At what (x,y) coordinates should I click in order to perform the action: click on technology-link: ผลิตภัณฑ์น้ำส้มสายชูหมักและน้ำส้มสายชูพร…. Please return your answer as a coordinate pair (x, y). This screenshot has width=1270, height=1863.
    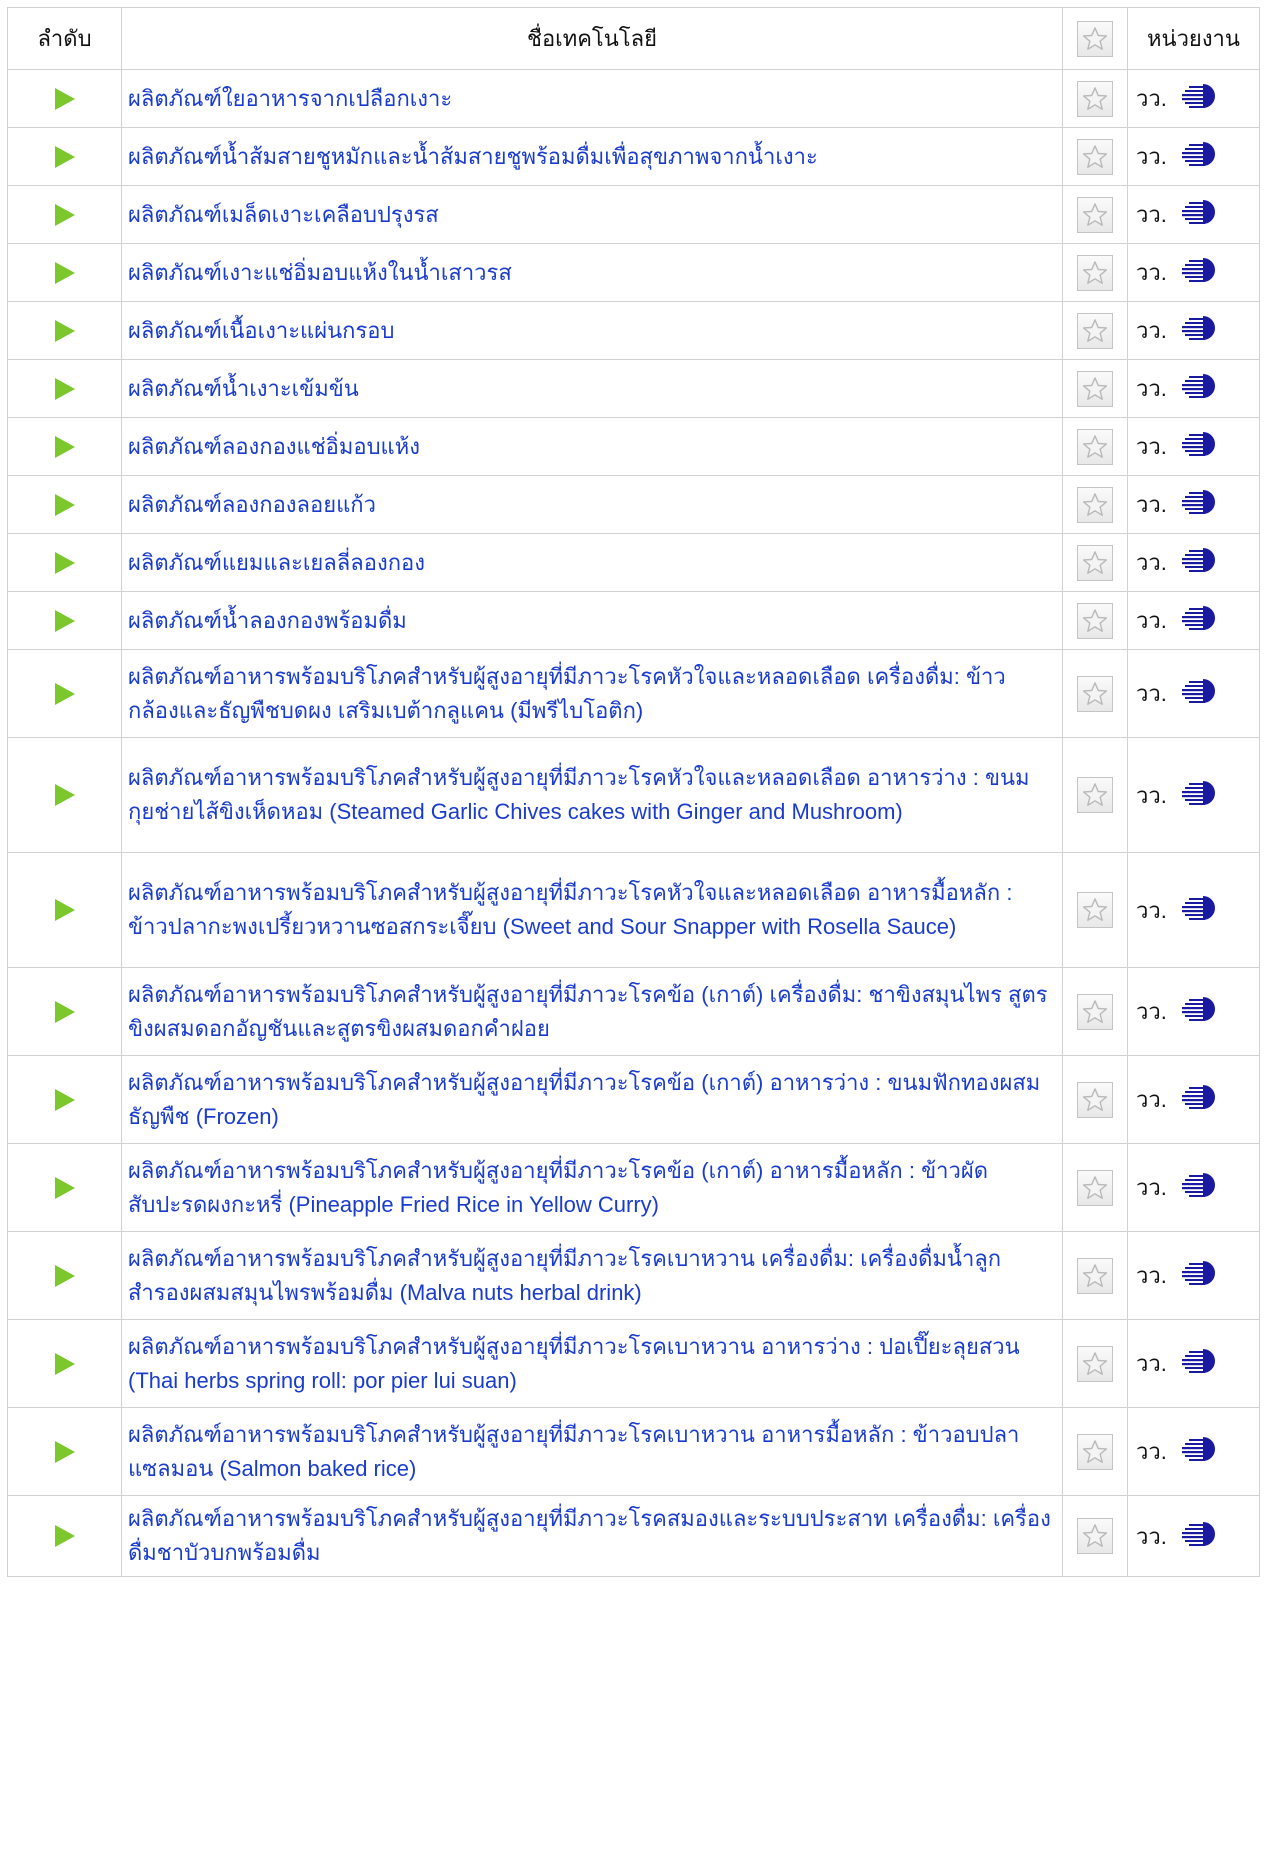
    Looking at the image, I should click on (473, 156).